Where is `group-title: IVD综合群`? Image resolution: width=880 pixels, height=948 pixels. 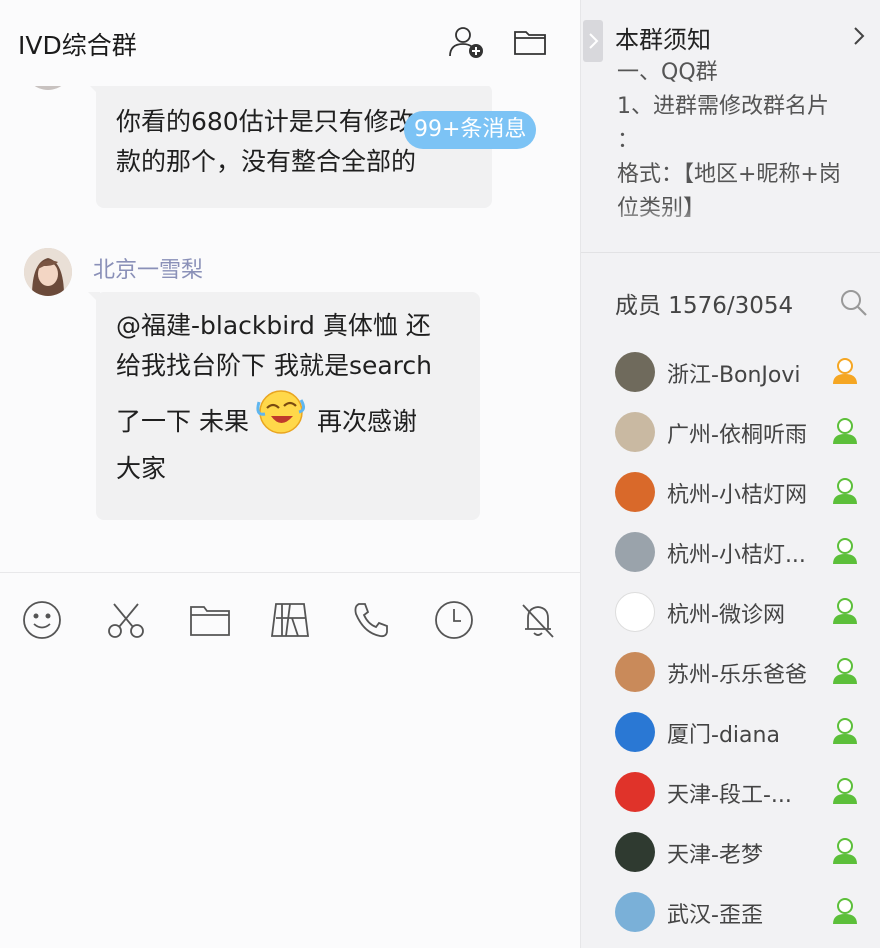 group-title: IVD综合群 is located at coordinates (77, 45).